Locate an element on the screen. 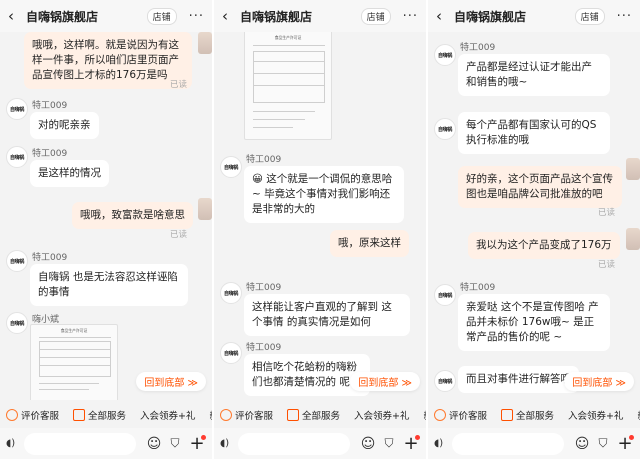 This screenshot has width=640, height=459. message-text: 我以为这个产品变成了176万 is located at coordinates (544, 245).